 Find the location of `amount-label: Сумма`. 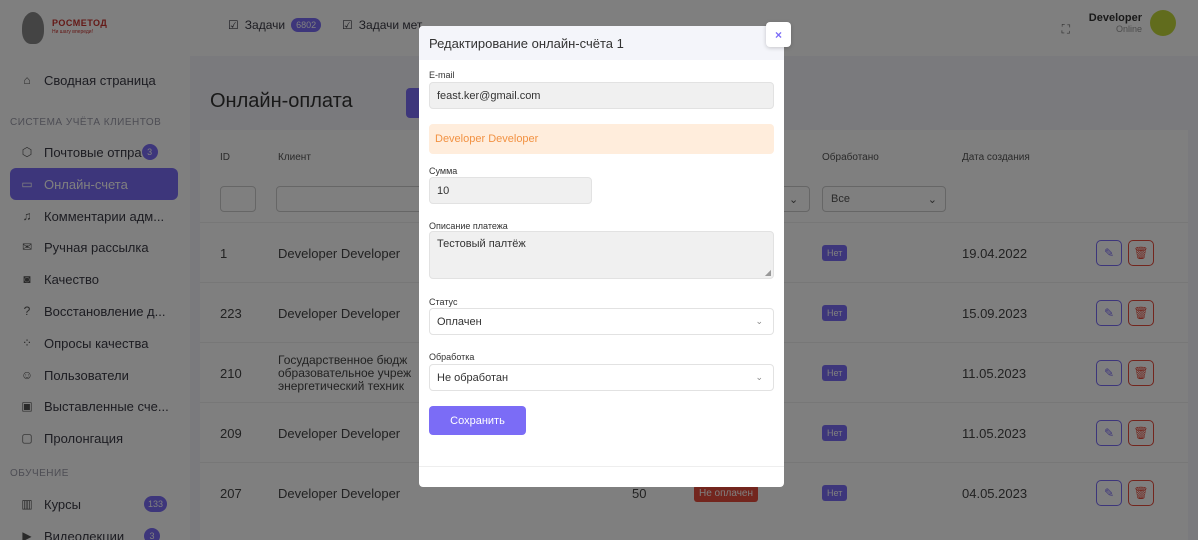

amount-label: Сумма is located at coordinates (443, 171).